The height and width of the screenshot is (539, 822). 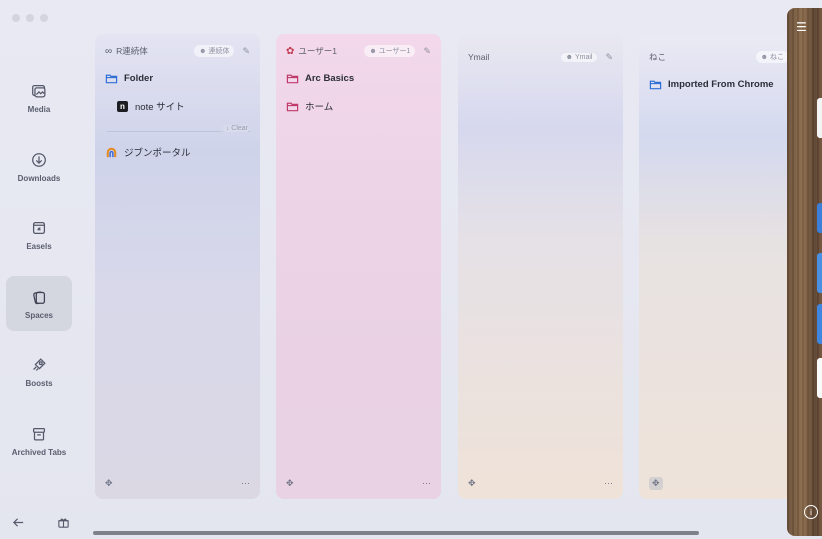 What do you see at coordinates (330, 78) in the screenshot?
I see `item-label: Arc Basics` at bounding box center [330, 78].